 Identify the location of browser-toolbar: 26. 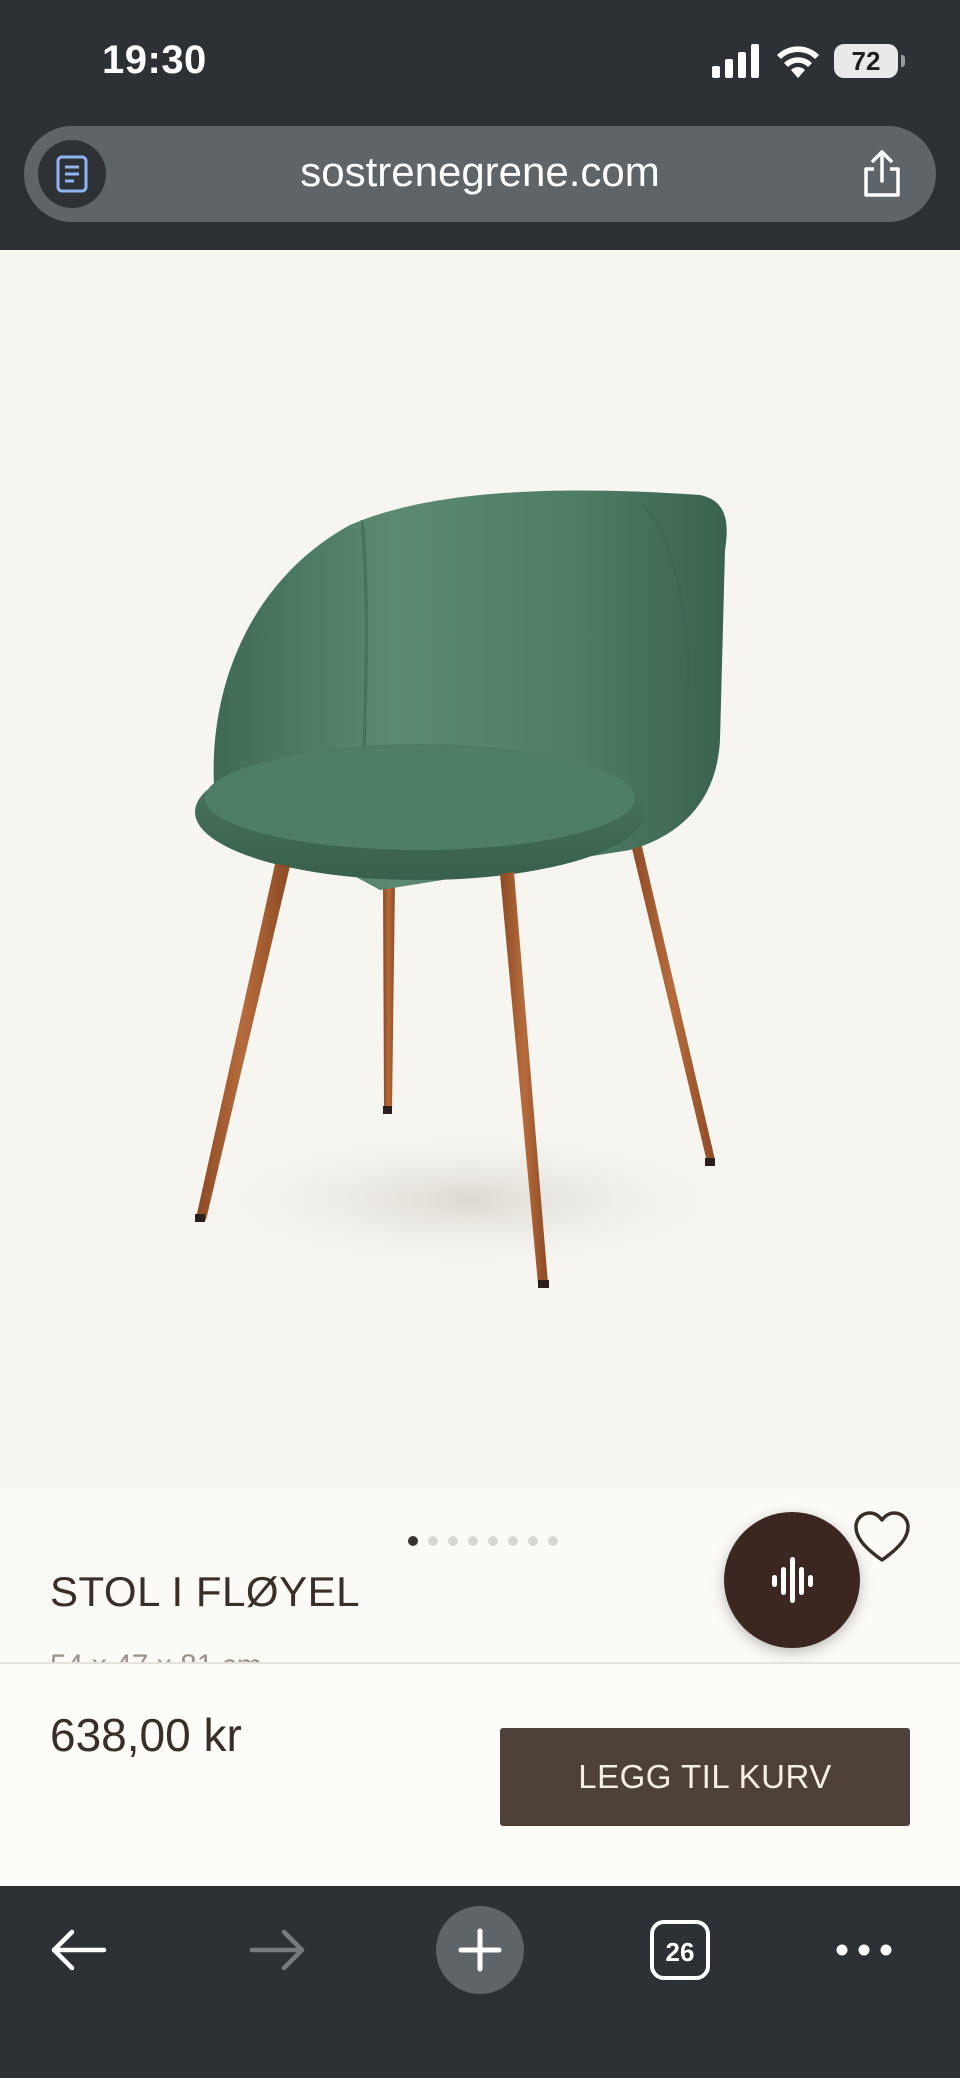
(480, 1982).